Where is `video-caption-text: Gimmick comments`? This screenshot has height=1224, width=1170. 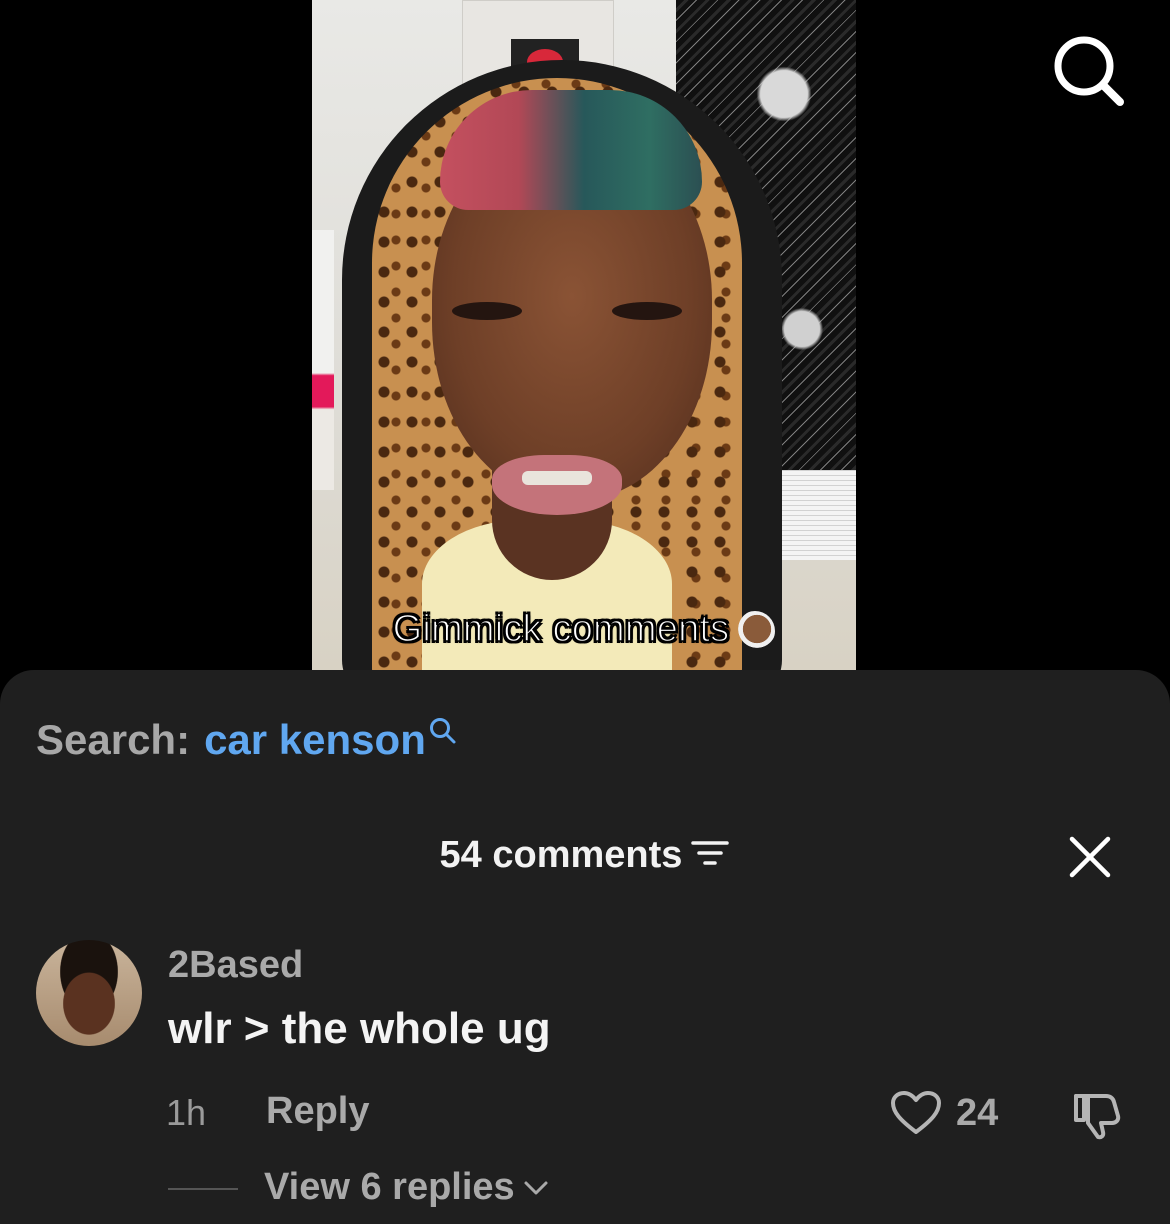
video-caption-text: Gimmick comments is located at coordinates (561, 629).